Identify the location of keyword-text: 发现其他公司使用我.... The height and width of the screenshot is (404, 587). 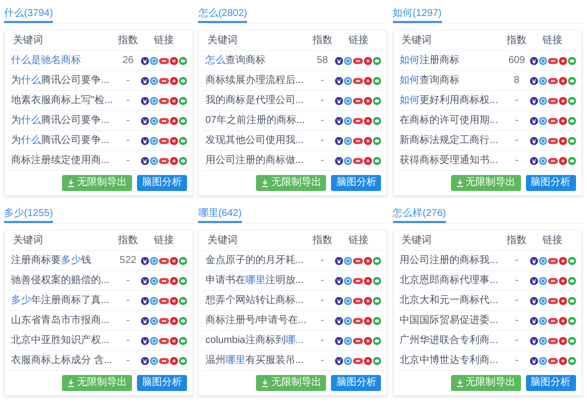
(254, 140).